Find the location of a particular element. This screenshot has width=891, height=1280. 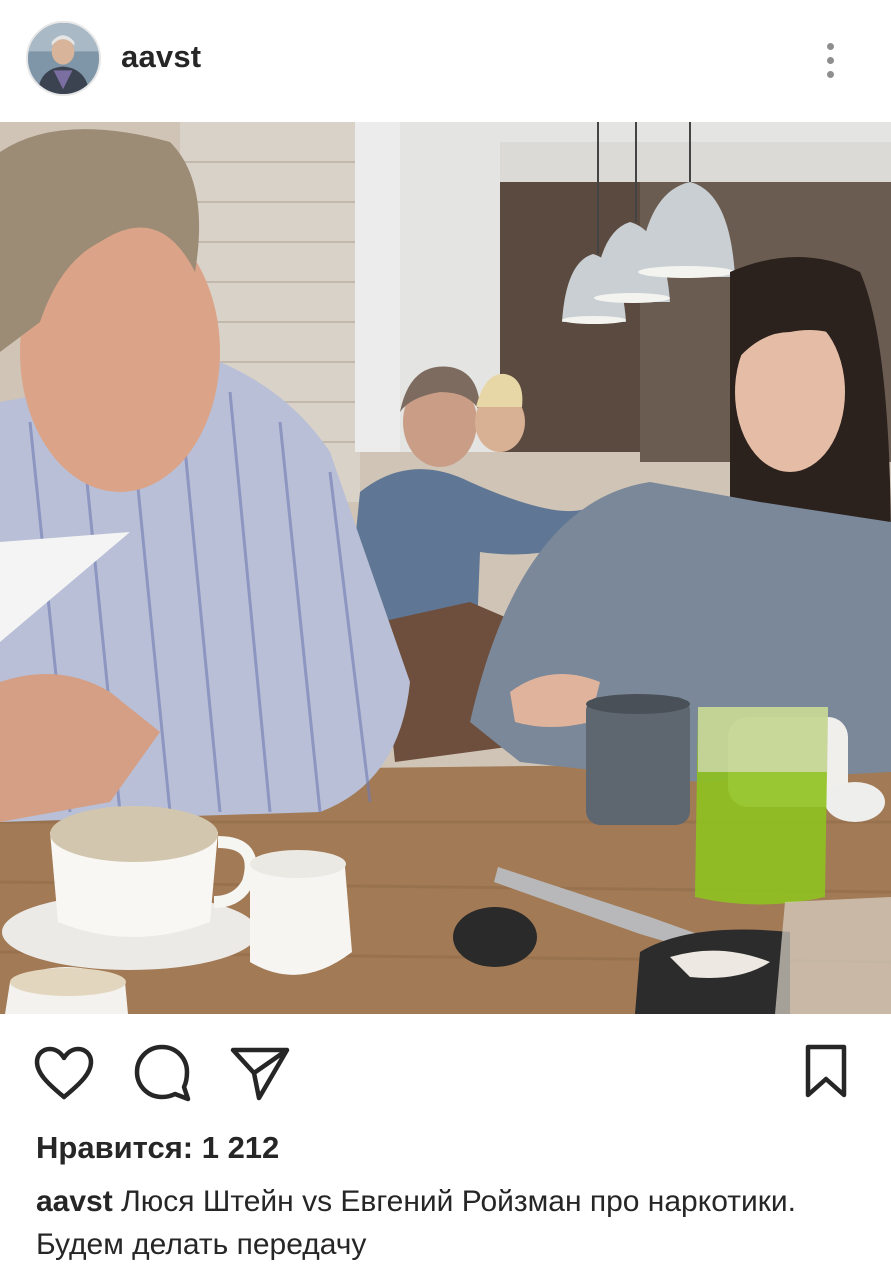

bookmark-icon is located at coordinates (826, 1071).